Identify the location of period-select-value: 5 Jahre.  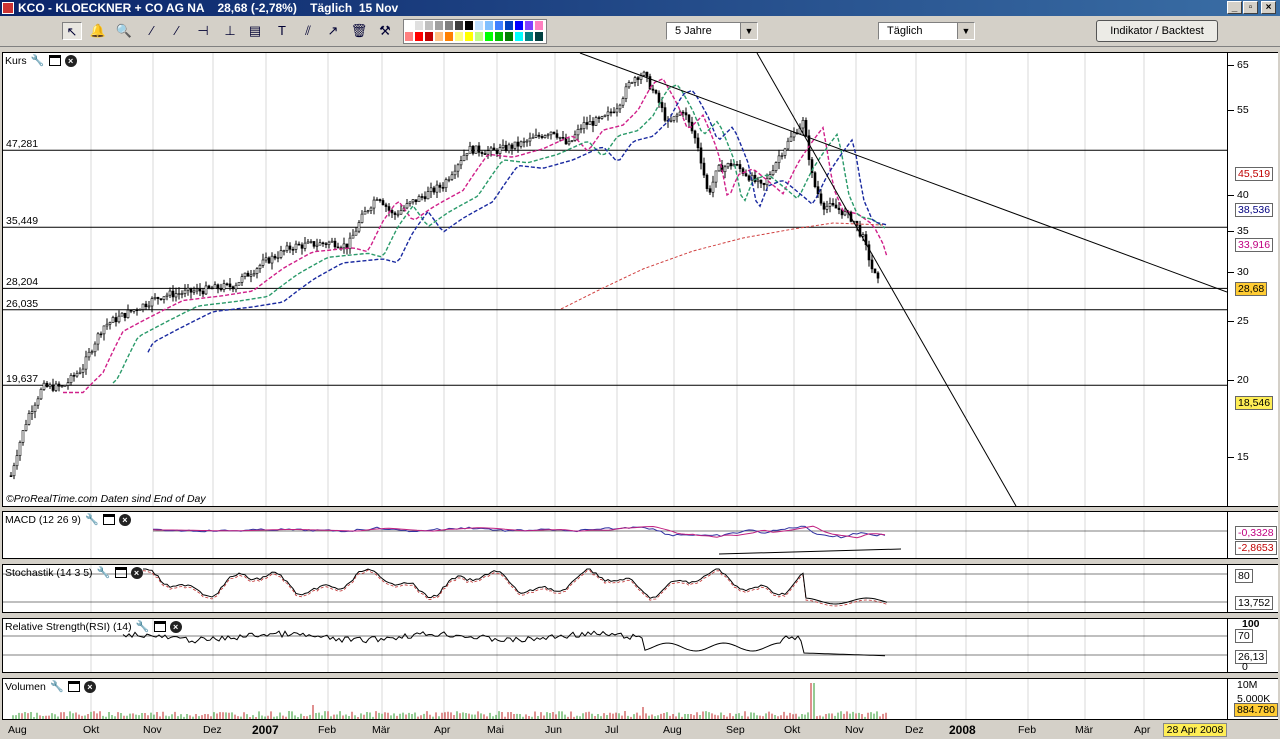
(693, 31).